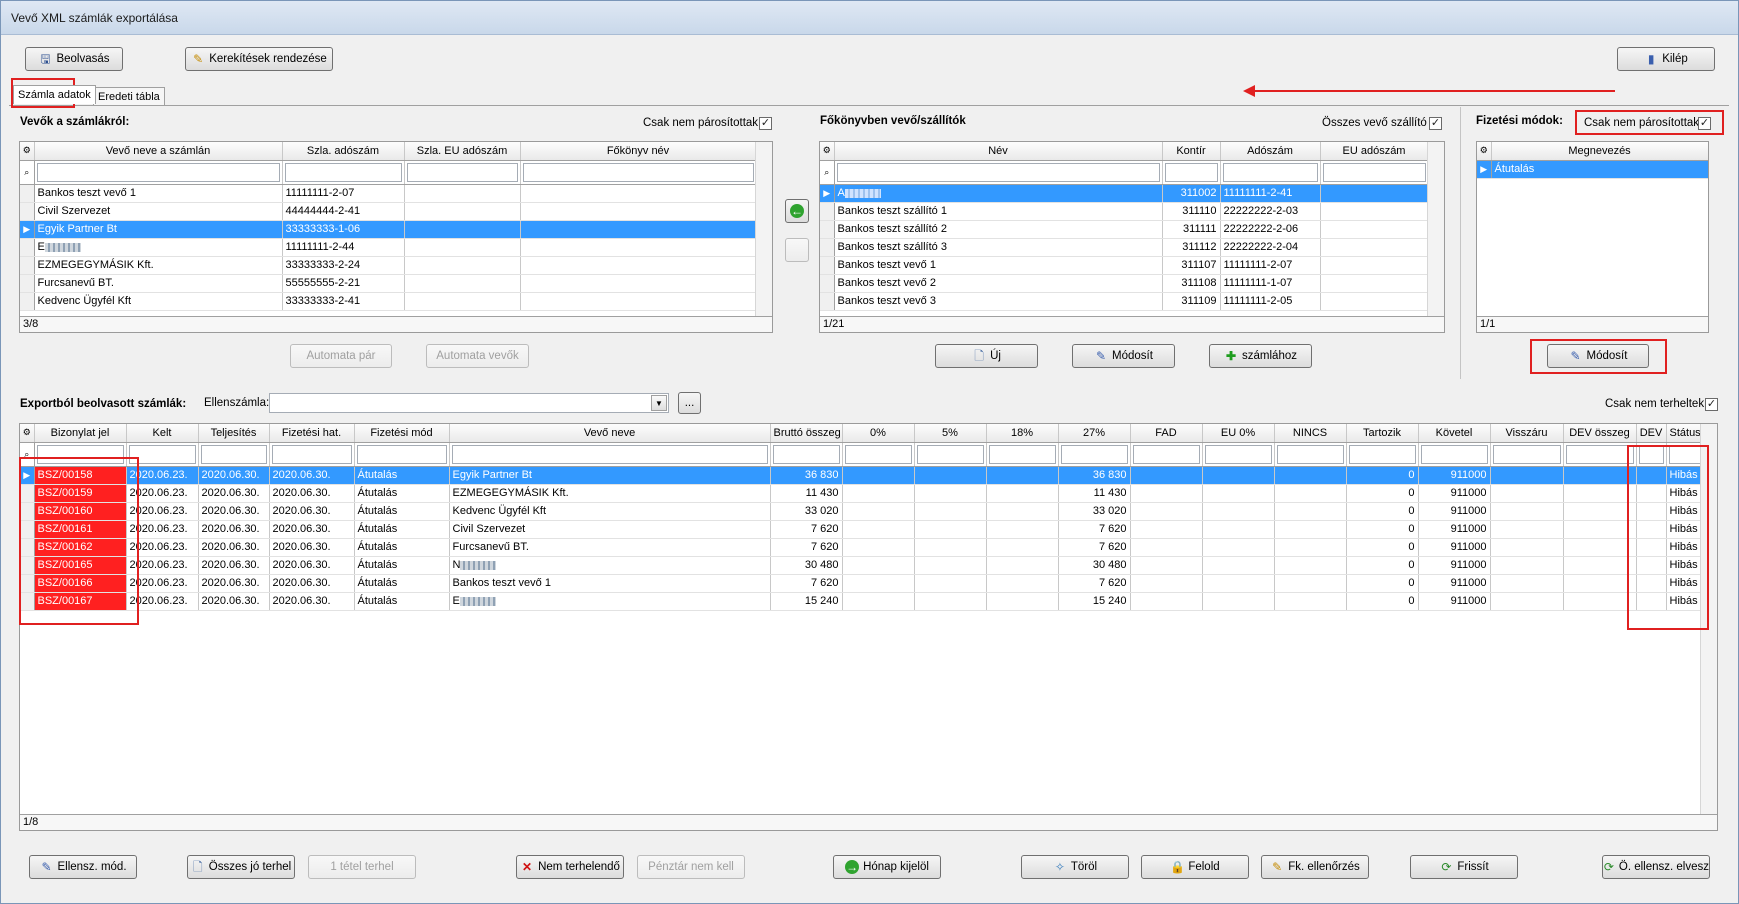 The image size is (1739, 904). I want to click on table-row: ▶ A 311002 11111111-2-41, so click(1124, 193).